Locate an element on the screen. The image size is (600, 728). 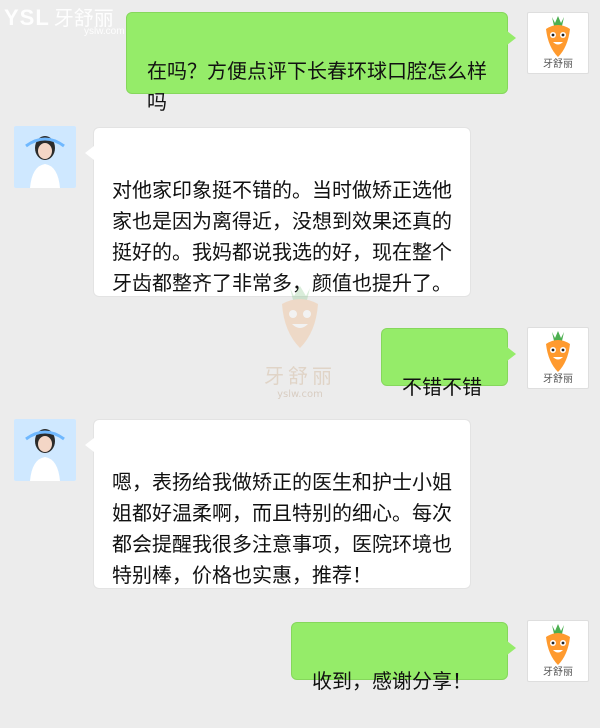
watermark-prefix: YSL is located at coordinates (27, 17).